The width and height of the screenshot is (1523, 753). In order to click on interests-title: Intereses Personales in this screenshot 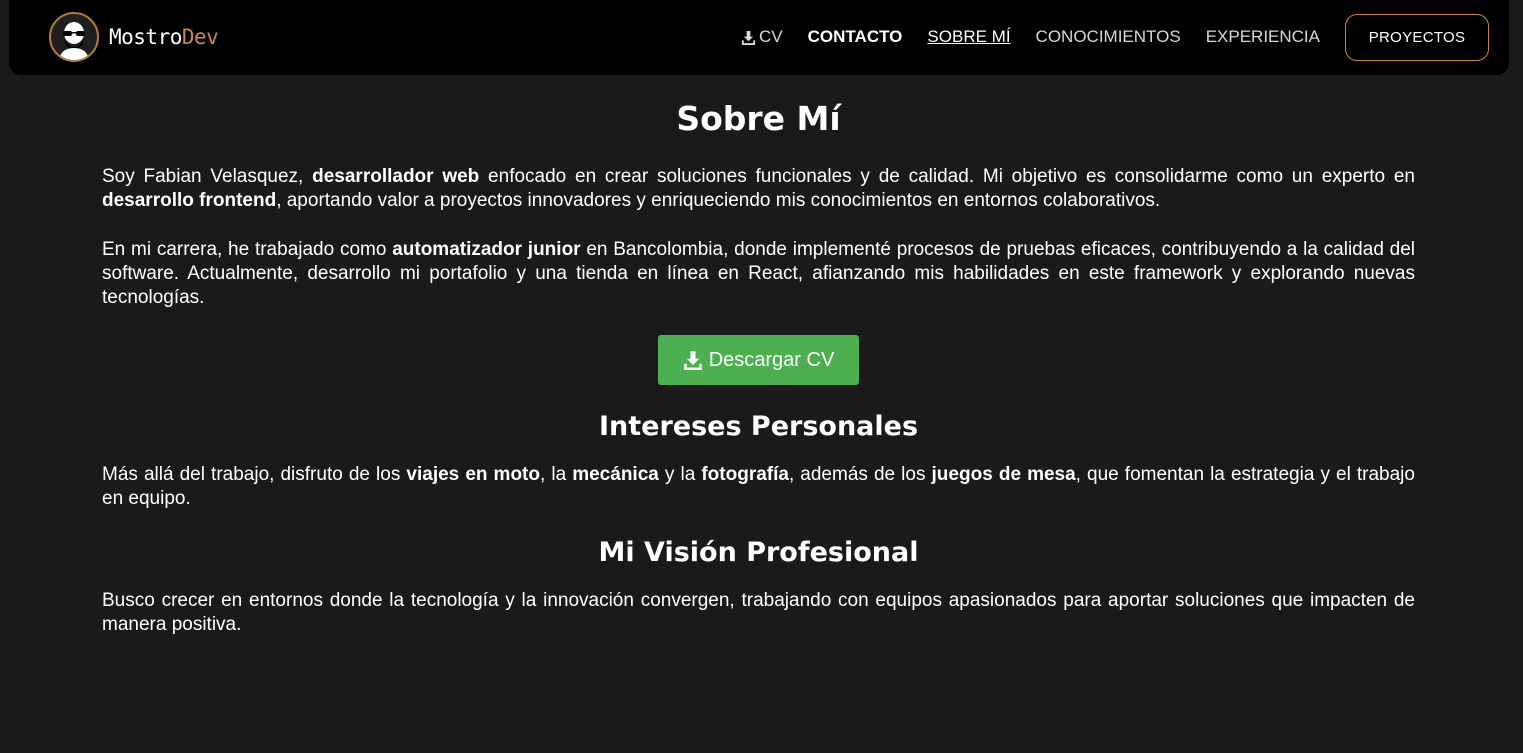, I will do `click(758, 426)`.